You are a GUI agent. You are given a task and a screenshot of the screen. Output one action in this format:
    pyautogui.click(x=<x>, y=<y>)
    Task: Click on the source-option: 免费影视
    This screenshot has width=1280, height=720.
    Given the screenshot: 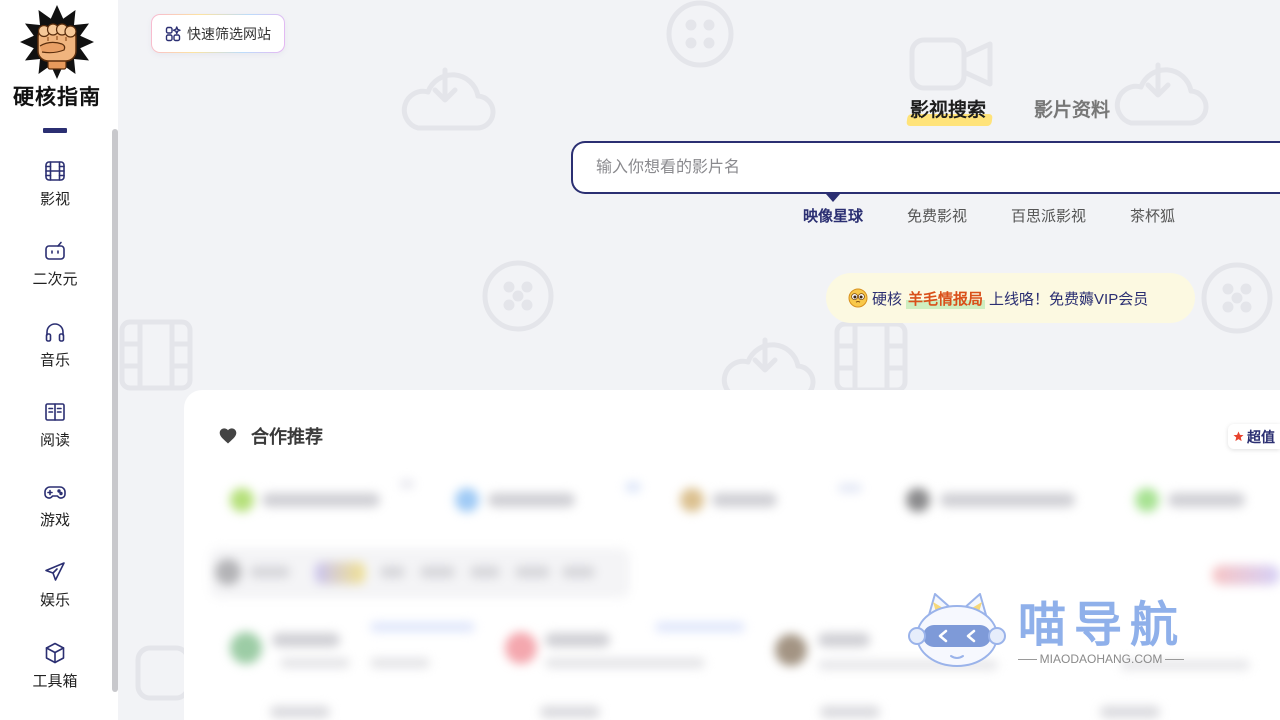 What is the action you would take?
    pyautogui.click(x=937, y=217)
    